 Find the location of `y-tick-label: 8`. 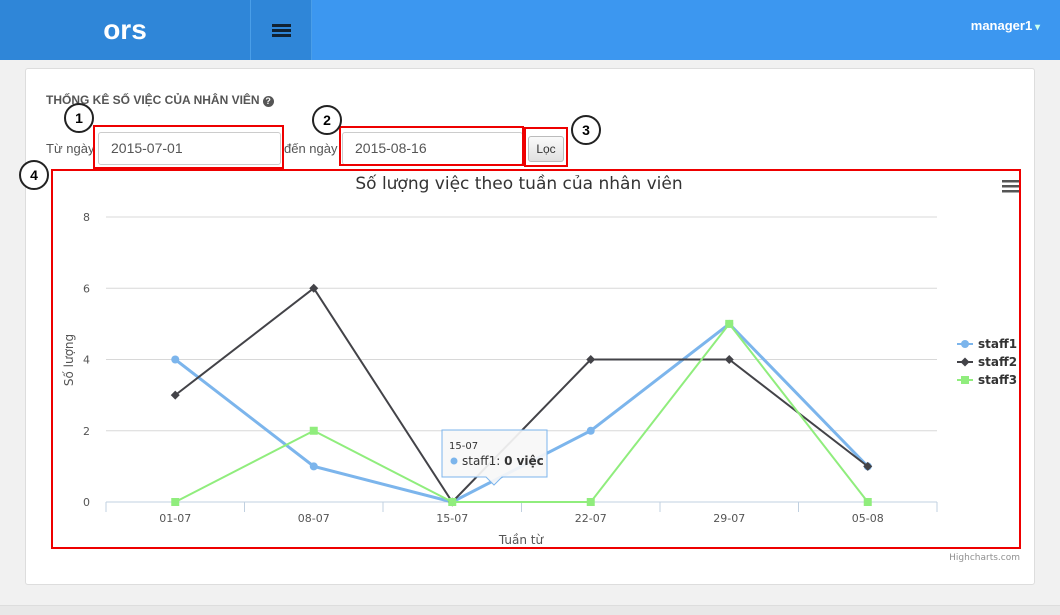

y-tick-label: 8 is located at coordinates (86, 217).